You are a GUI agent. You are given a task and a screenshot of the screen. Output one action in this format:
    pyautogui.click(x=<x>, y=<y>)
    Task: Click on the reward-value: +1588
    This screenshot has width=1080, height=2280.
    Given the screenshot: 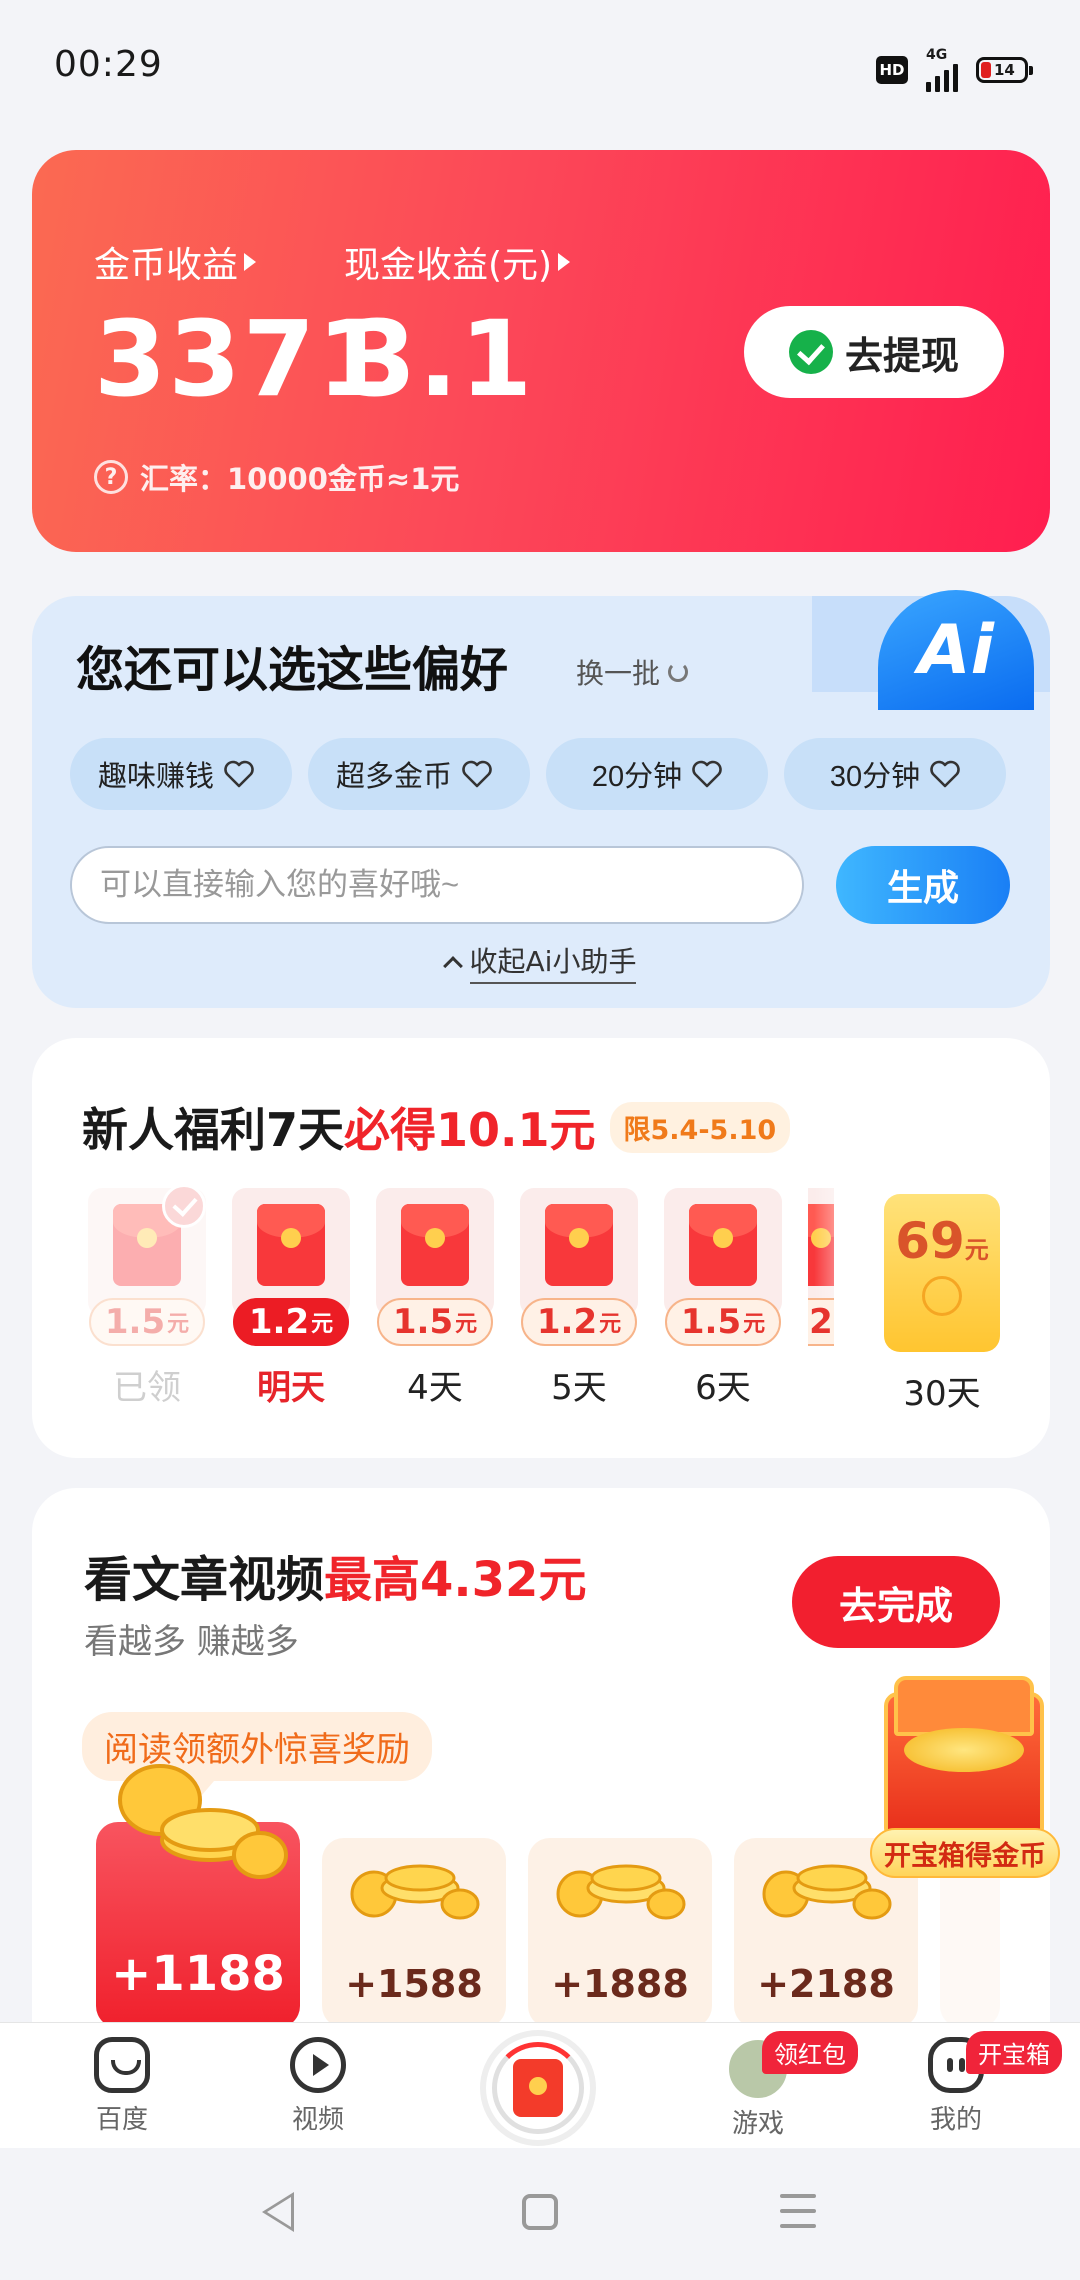 What is the action you would take?
    pyautogui.click(x=414, y=1984)
    